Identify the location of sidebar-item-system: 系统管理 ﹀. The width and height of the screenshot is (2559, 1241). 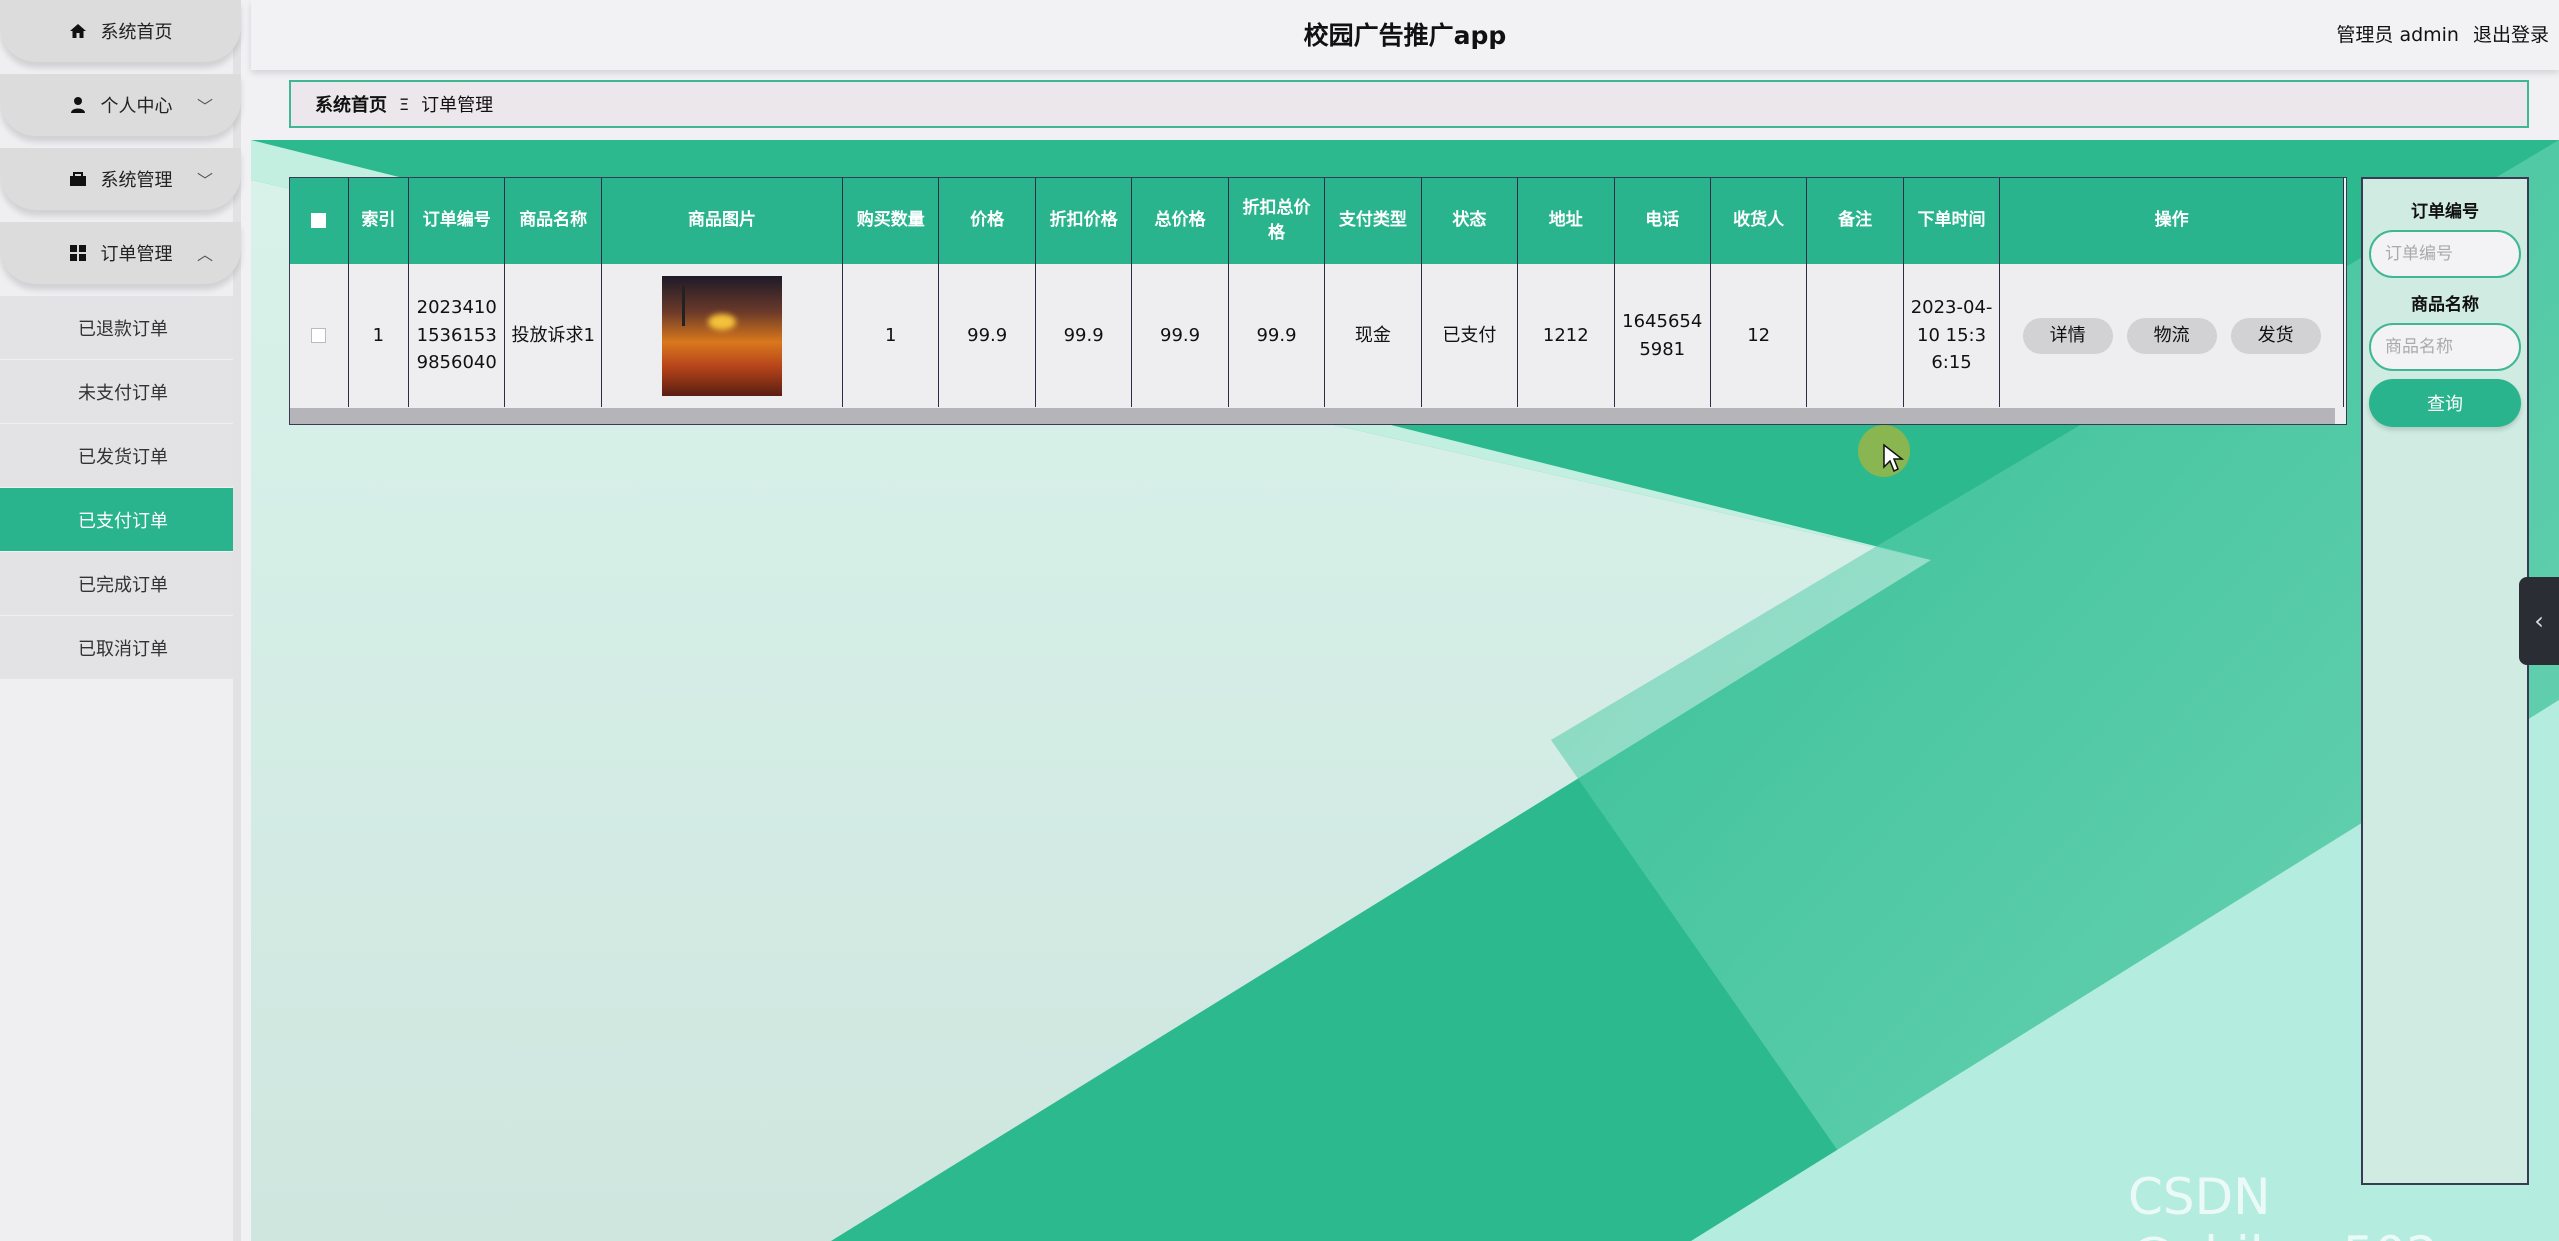
(120, 179).